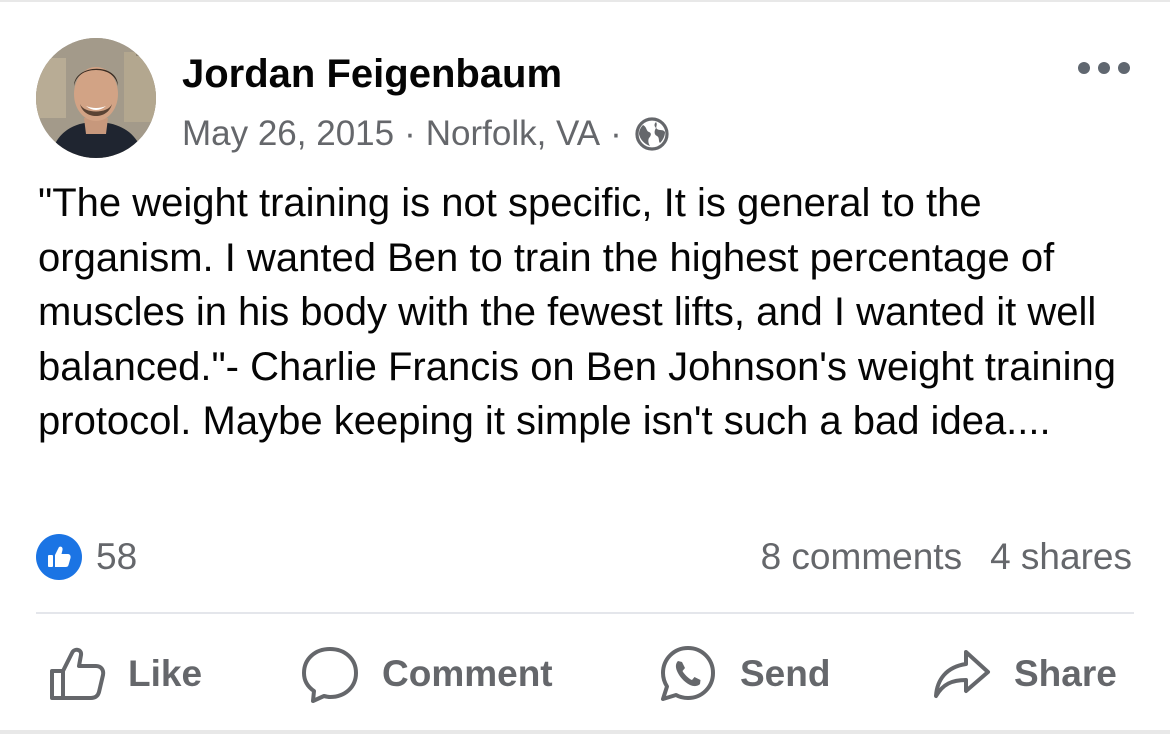  Describe the element at coordinates (513, 134) in the screenshot. I see `post-location: Norfolk, VA` at that location.